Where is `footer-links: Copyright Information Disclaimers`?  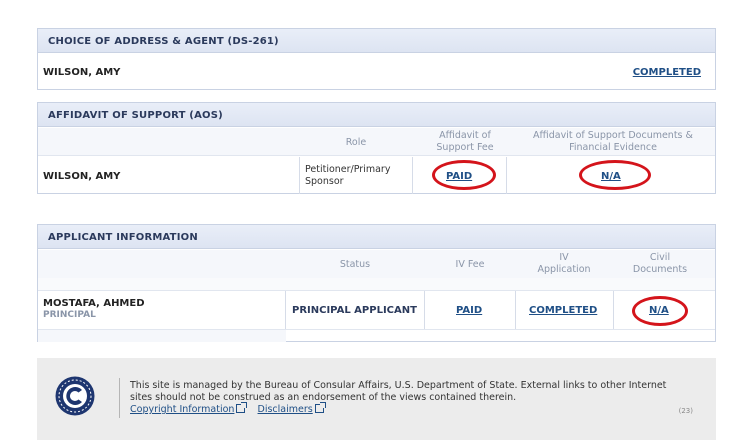
footer-links: Copyright Information Disclaimers is located at coordinates (410, 409).